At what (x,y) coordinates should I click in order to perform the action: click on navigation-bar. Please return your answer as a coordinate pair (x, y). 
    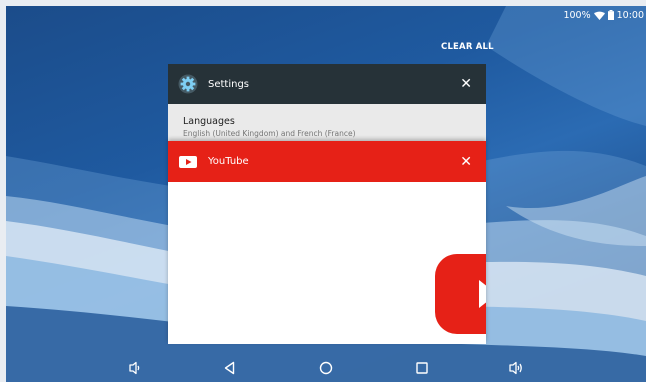
    Looking at the image, I should click on (326, 368).